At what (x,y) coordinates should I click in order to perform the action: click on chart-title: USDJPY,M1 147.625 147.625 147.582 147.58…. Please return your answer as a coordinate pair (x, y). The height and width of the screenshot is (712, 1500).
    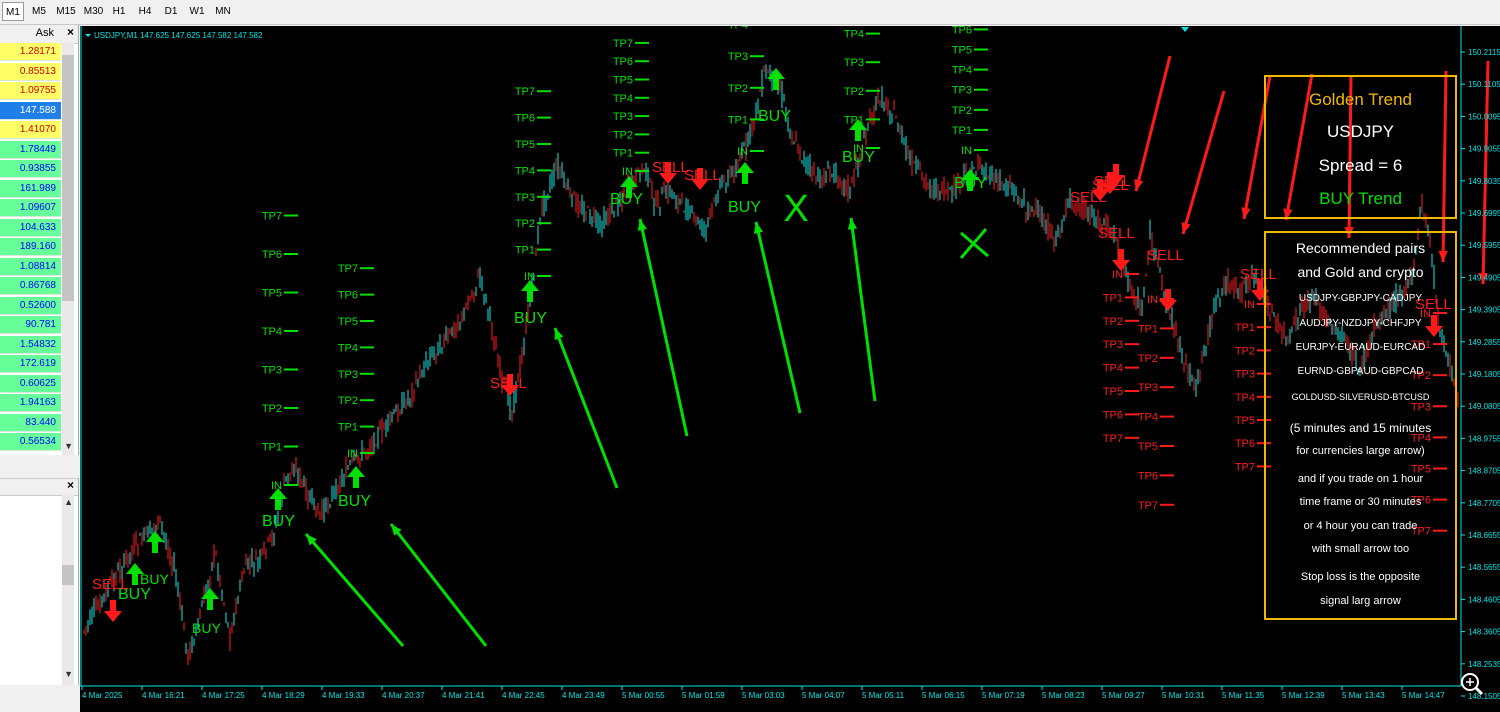
    Looking at the image, I should click on (178, 35).